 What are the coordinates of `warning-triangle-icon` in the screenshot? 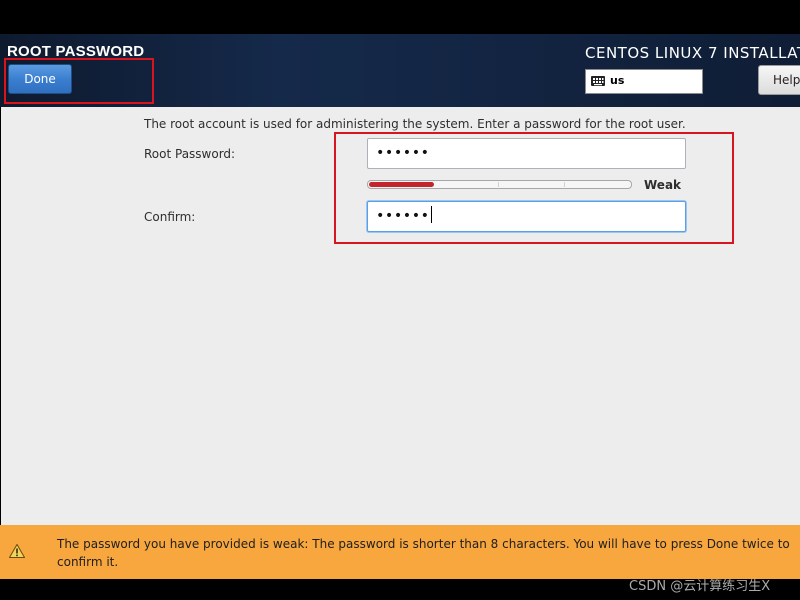 It's located at (17, 551).